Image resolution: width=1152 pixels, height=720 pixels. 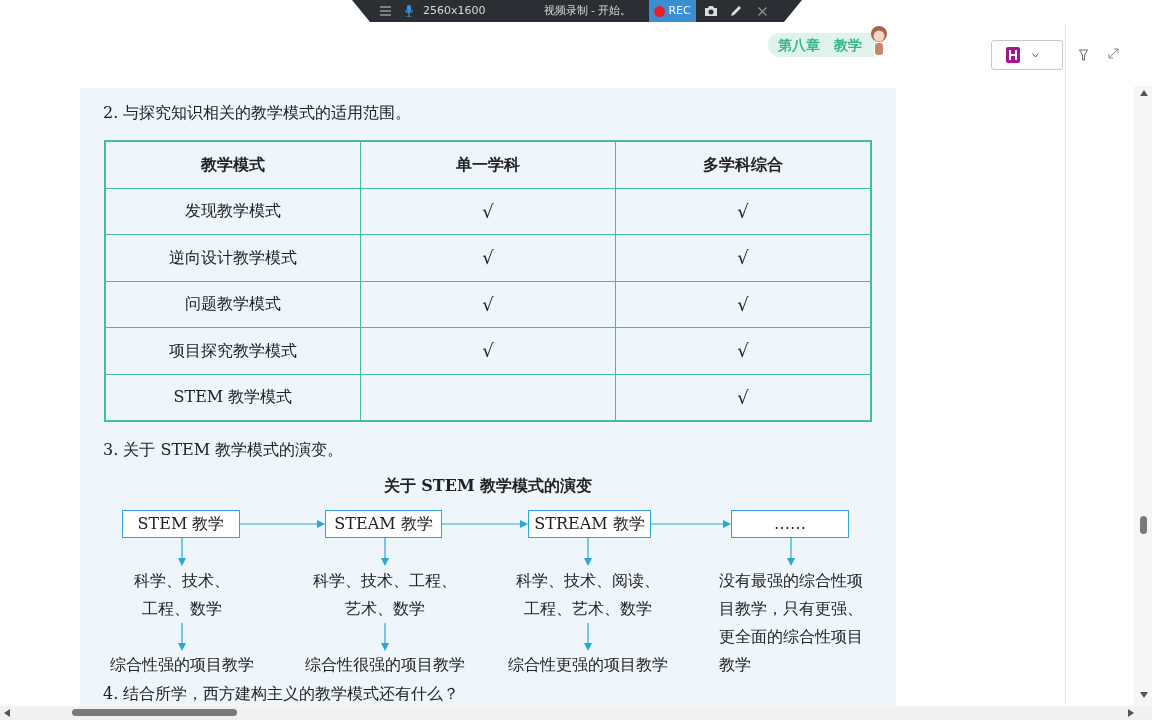 What do you see at coordinates (384, 594) in the screenshot?
I see `subject-list: 科学、技术、工程、 艺术、数学` at bounding box center [384, 594].